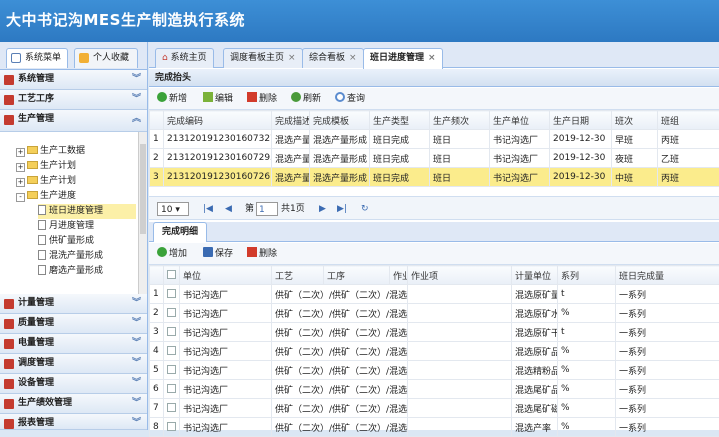  What do you see at coordinates (228, 209) in the screenshot?
I see `prev-page-icon: ◀` at bounding box center [228, 209].